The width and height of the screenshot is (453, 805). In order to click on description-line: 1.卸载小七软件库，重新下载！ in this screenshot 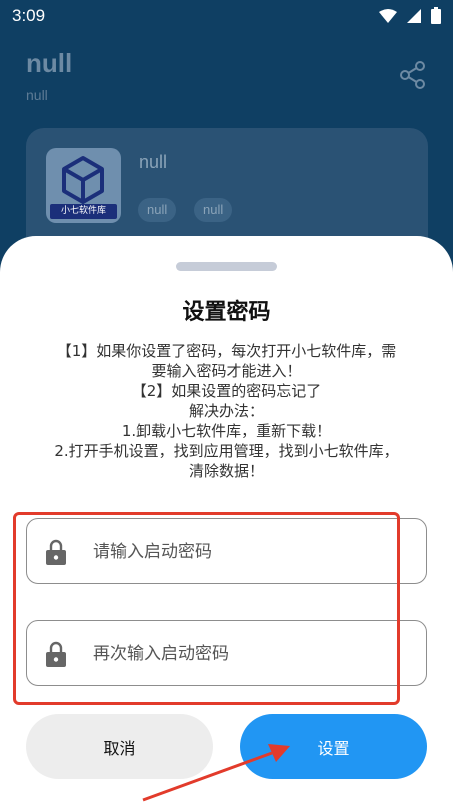, I will do `click(226, 431)`.